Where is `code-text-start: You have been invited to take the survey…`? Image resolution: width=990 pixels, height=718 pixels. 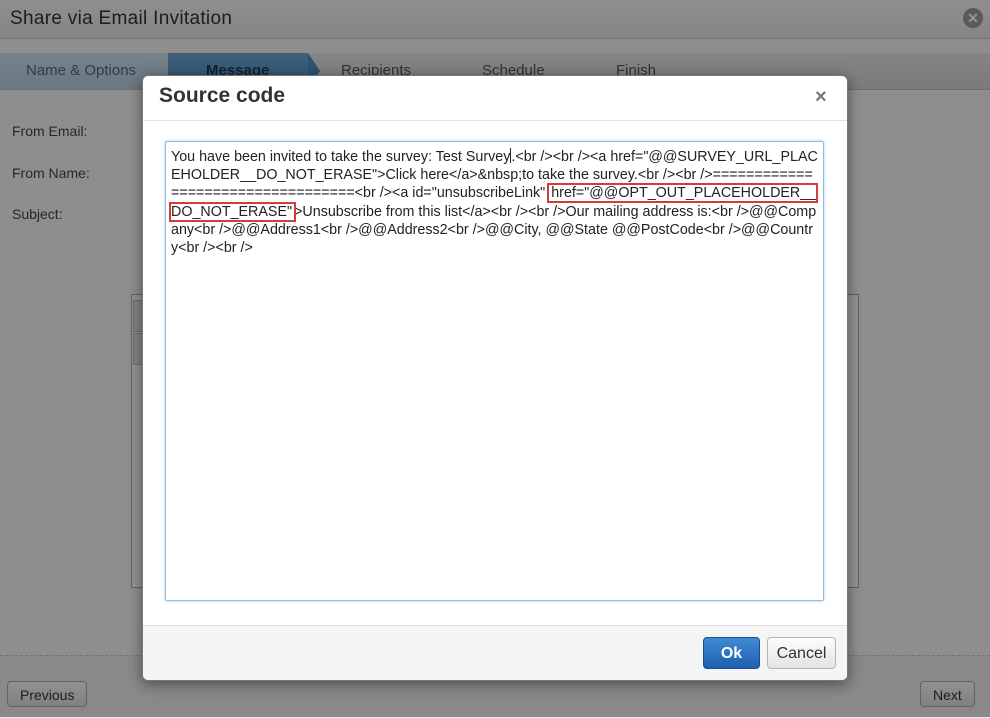
code-text-start: You have been invited to take the survey… is located at coordinates (341, 157).